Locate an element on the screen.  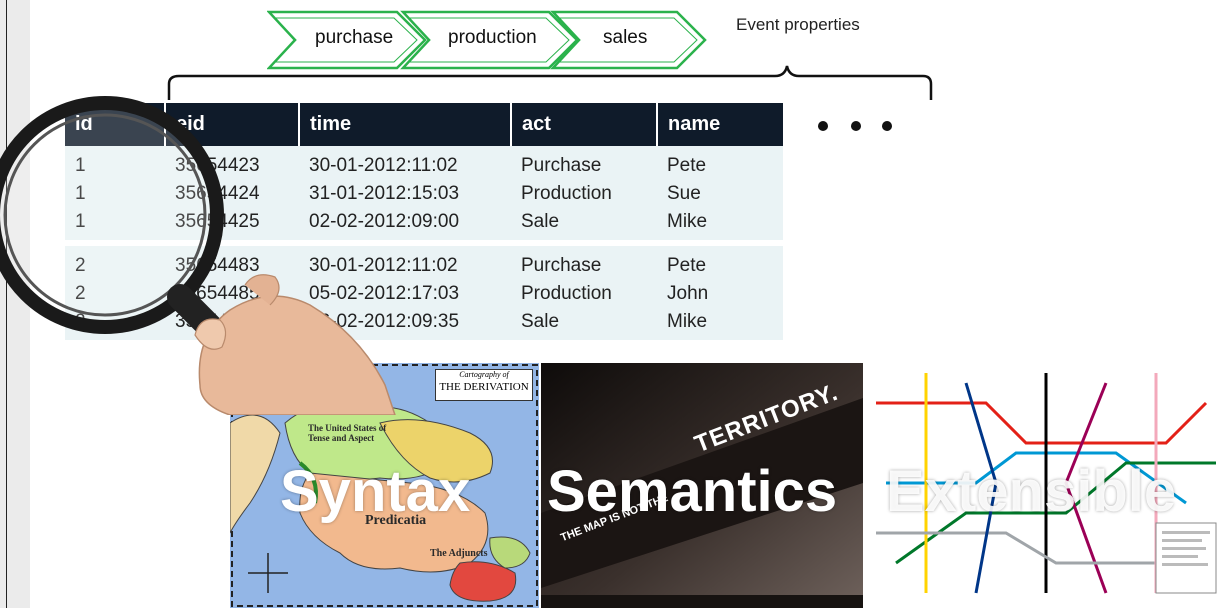
map-region-label: The United States of Tense and Aspect is located at coordinates (347, 433).